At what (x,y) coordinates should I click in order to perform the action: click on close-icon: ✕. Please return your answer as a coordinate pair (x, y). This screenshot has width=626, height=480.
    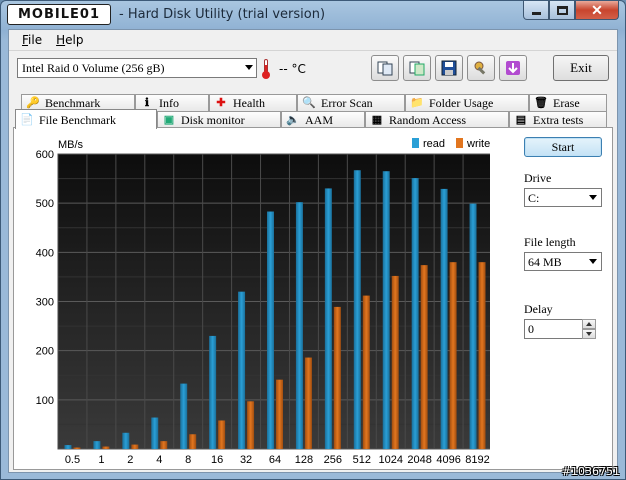
    Looking at the image, I should click on (597, 9).